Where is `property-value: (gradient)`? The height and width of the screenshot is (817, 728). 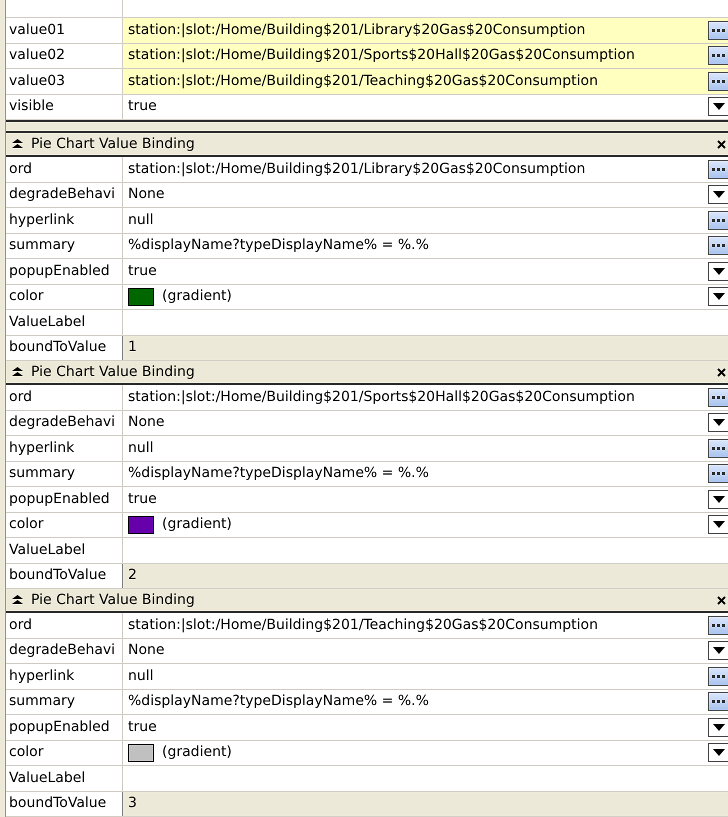
property-value: (gradient) is located at coordinates (197, 752).